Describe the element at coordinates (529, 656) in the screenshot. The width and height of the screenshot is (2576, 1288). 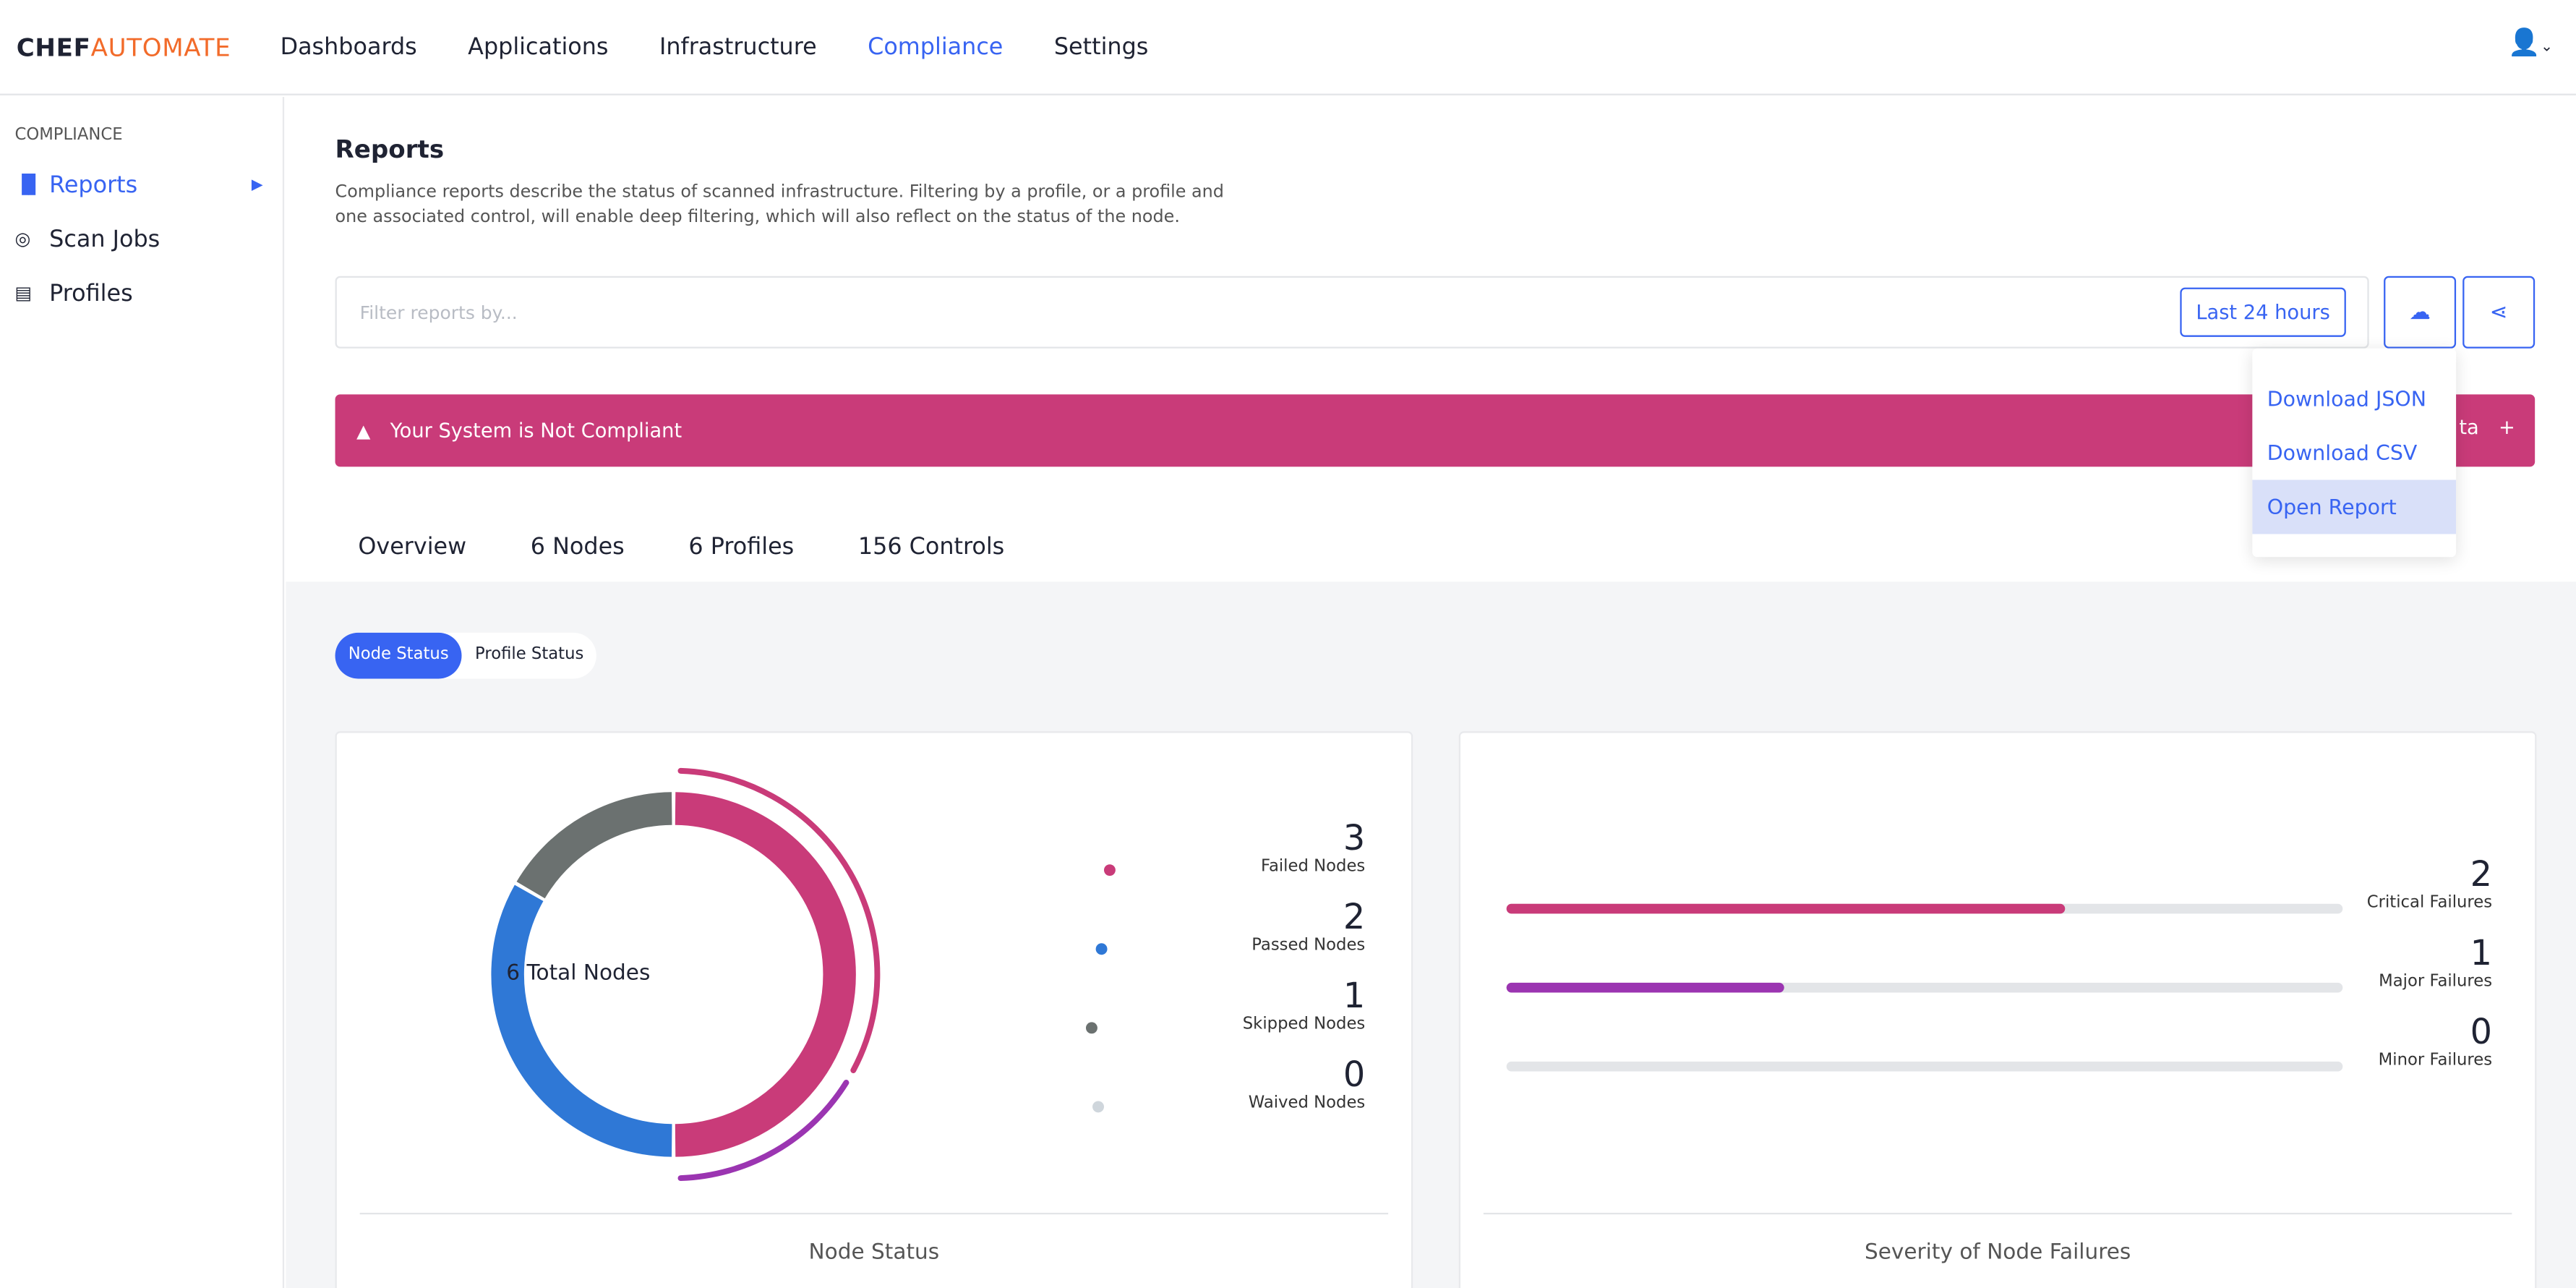
I see `toggle-profile-status: Profile Status` at that location.